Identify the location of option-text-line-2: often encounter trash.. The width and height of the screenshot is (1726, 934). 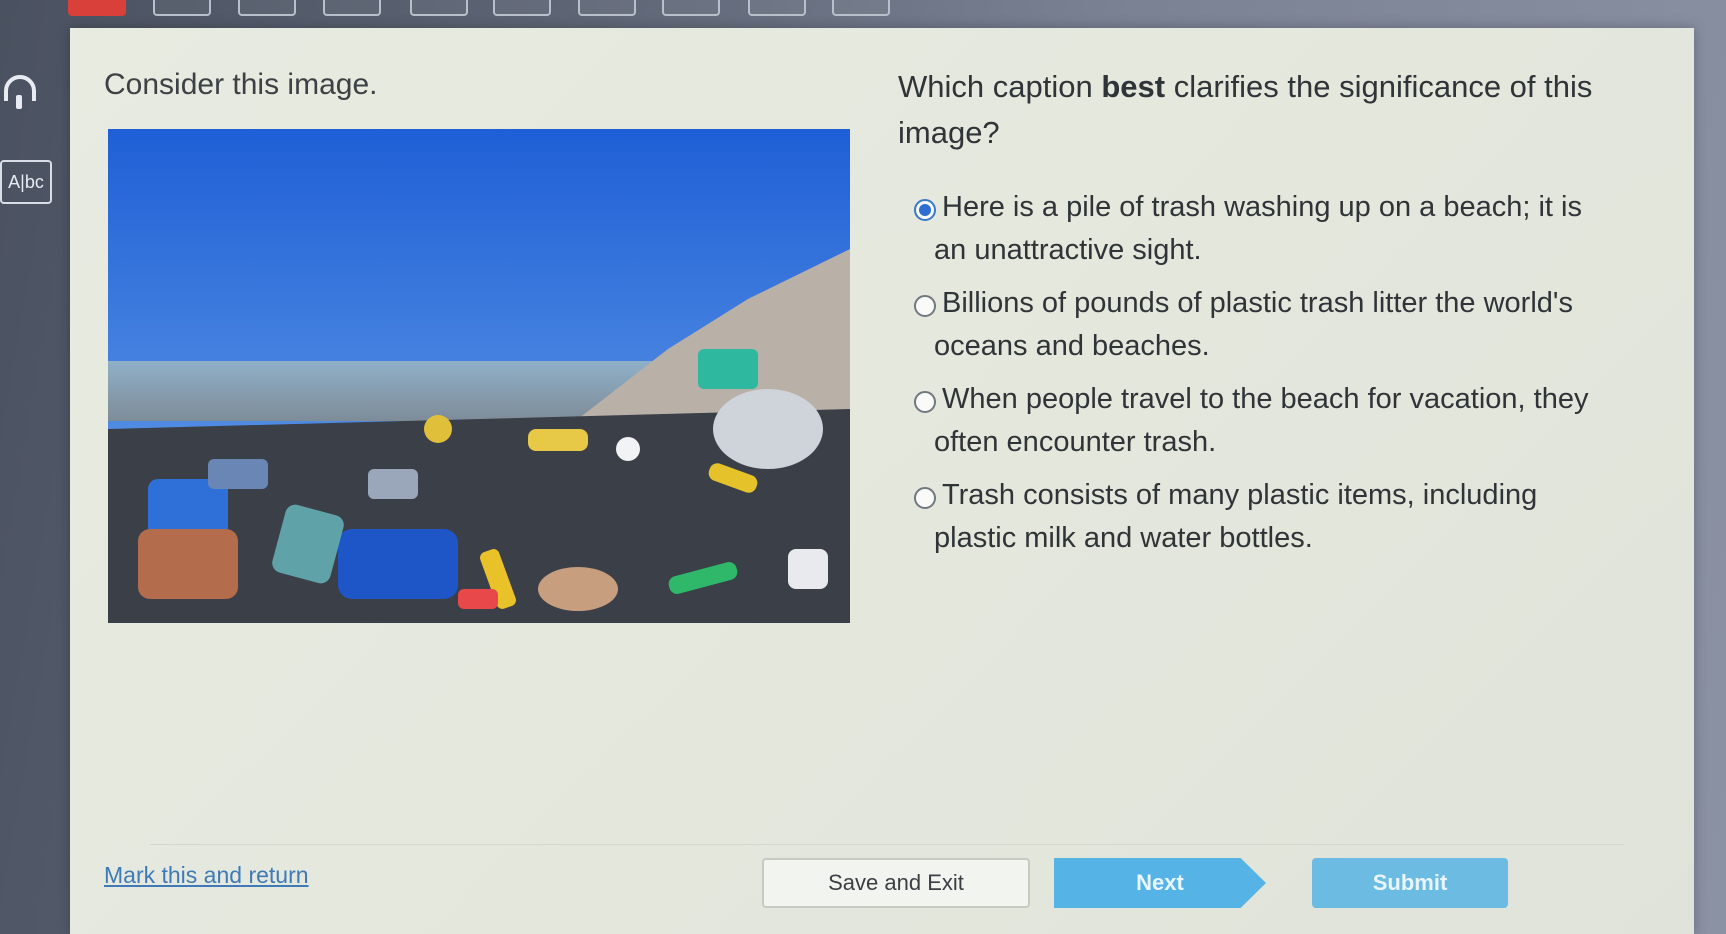
(1075, 442).